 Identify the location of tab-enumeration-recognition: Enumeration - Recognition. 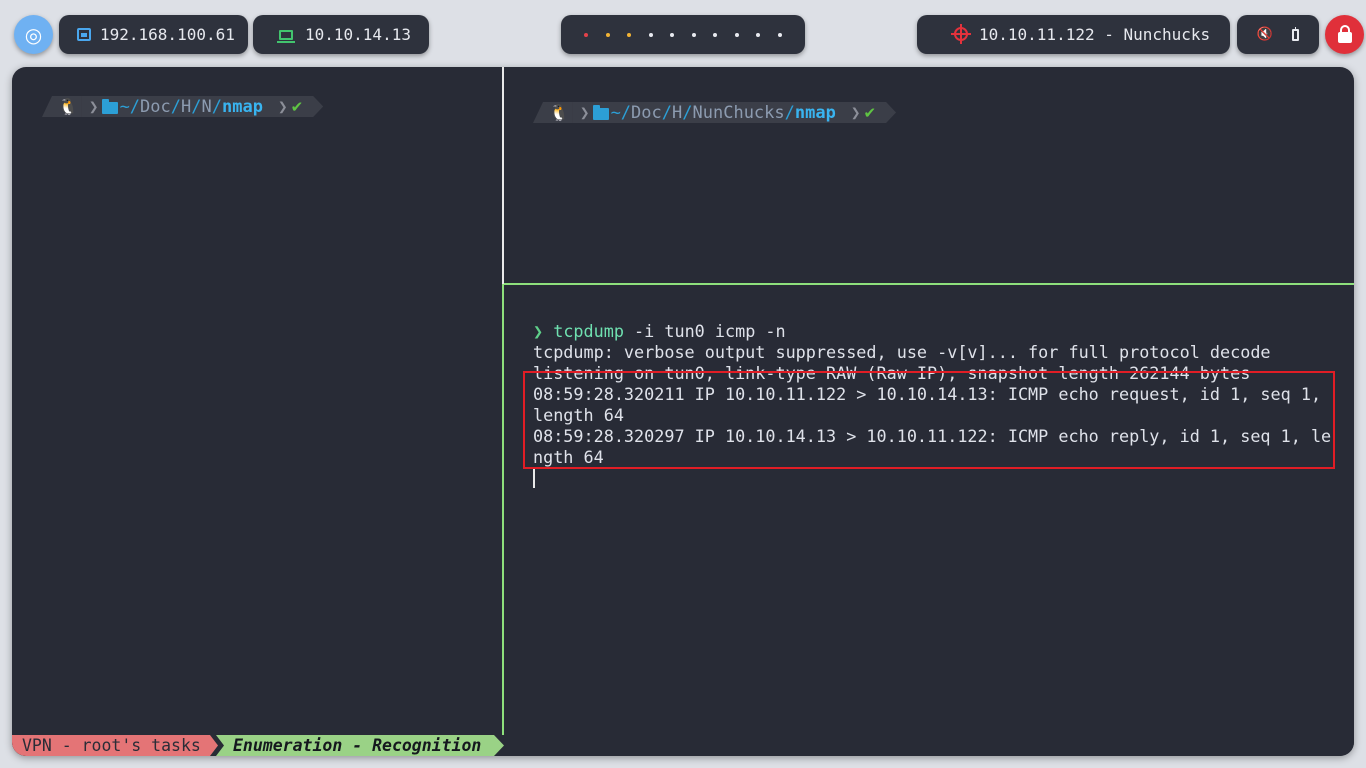
(360, 745).